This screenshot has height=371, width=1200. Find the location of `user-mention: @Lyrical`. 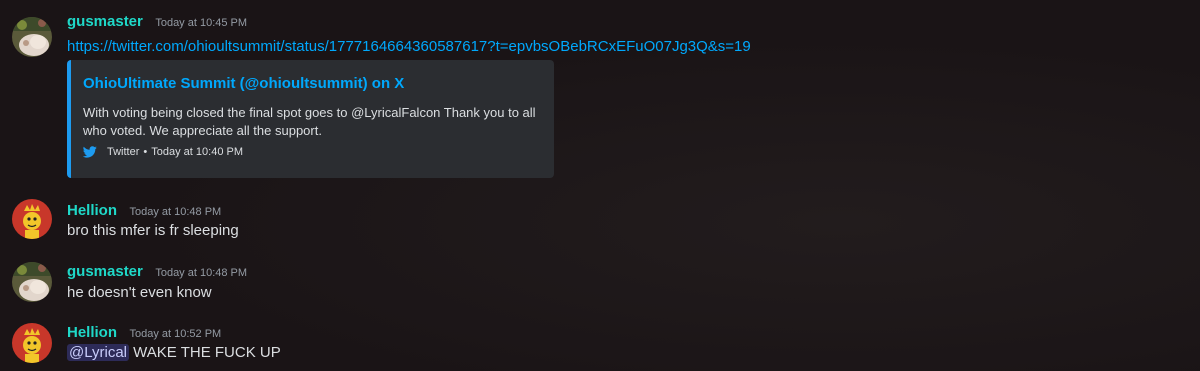

user-mention: @Lyrical is located at coordinates (98, 352).